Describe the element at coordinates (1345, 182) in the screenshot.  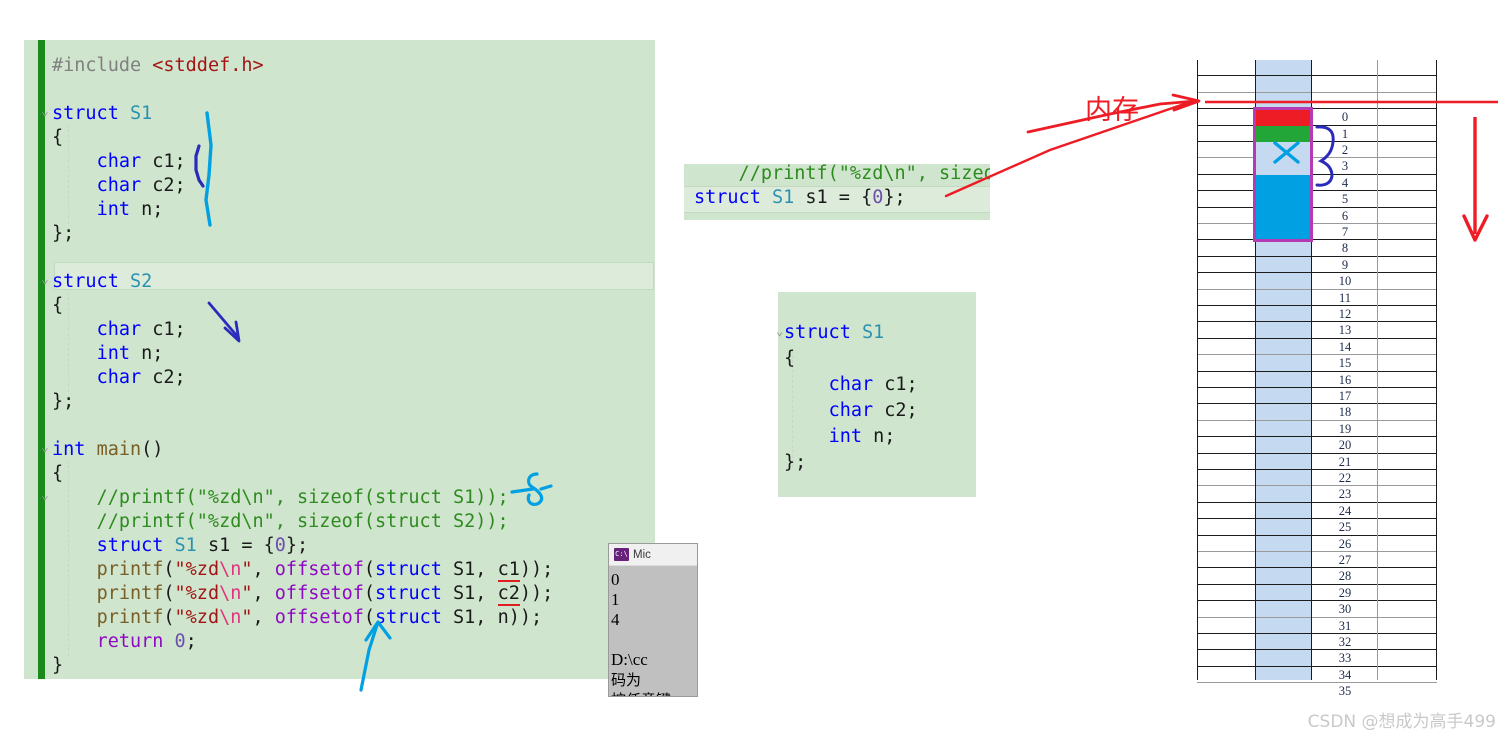
I see `memory-offset-label: 4` at that location.